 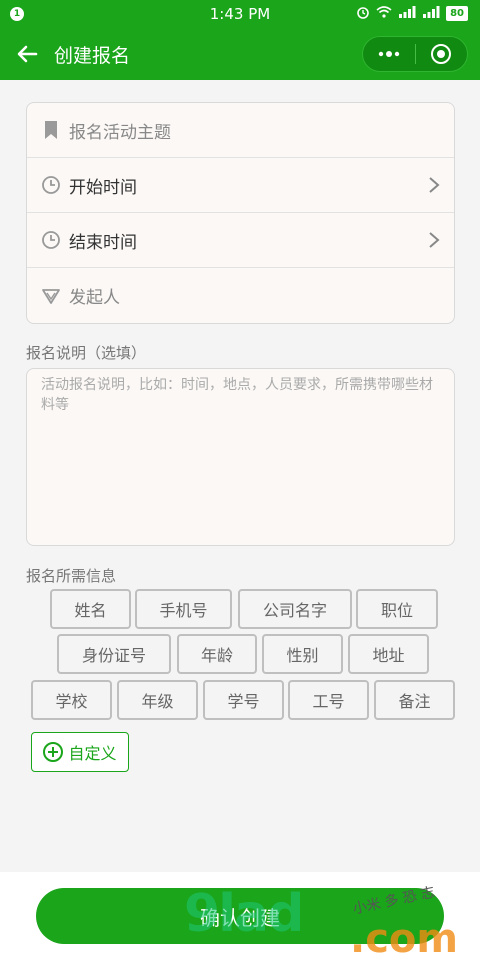 What do you see at coordinates (71, 700) in the screenshot?
I see `tag-school: 学校` at bounding box center [71, 700].